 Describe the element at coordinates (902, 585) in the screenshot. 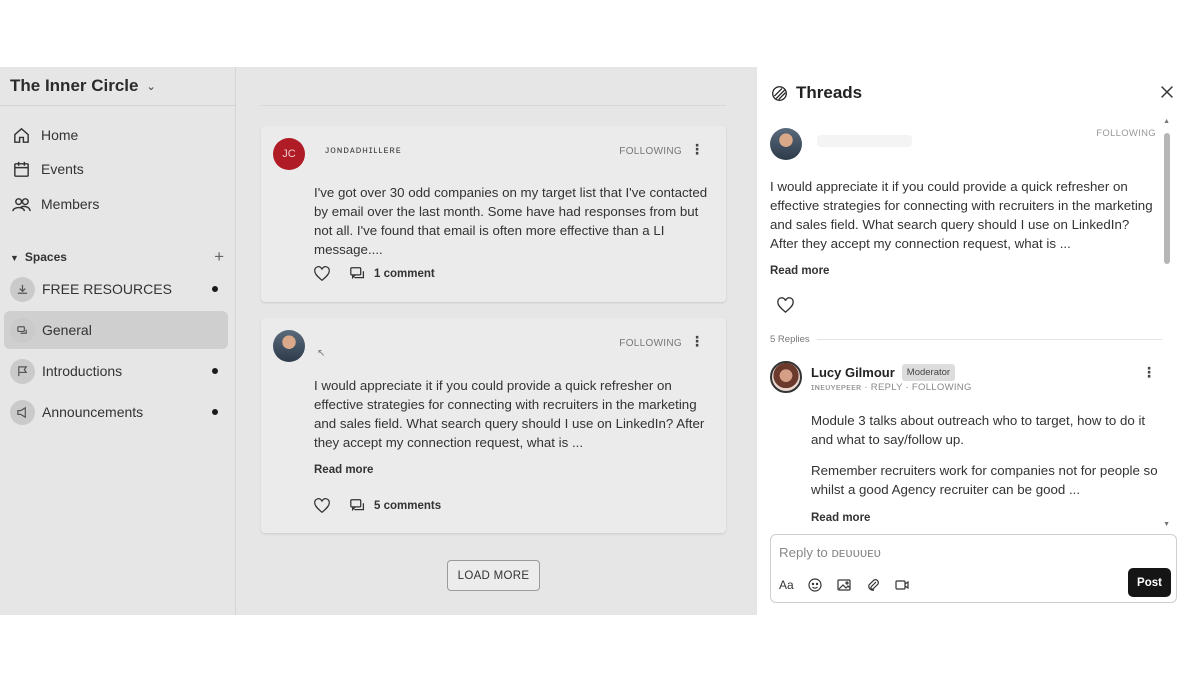

I see `video-icon` at that location.